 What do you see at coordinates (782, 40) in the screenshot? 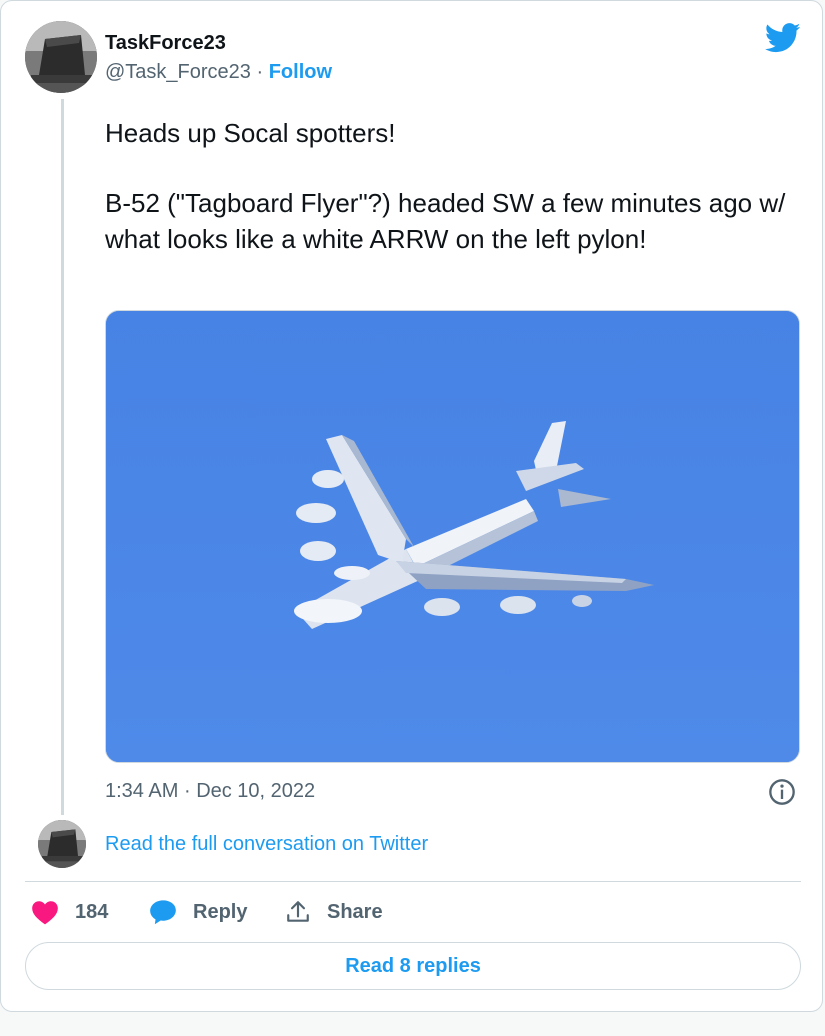
I see `twitter-bird-icon` at bounding box center [782, 40].